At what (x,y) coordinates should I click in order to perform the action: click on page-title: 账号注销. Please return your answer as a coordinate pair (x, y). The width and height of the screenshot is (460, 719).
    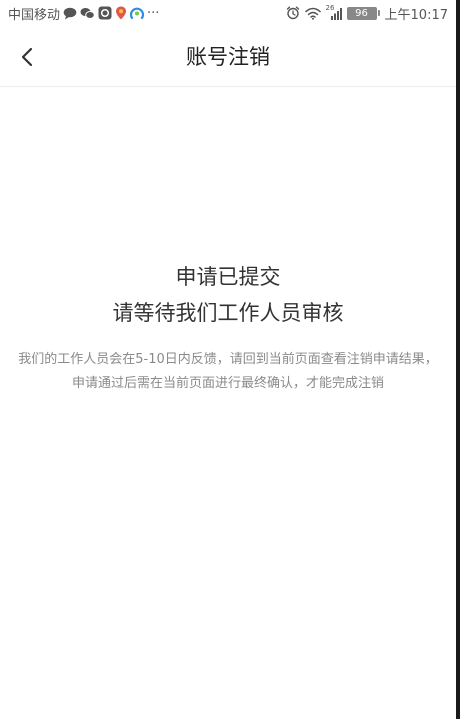
    Looking at the image, I should click on (228, 57).